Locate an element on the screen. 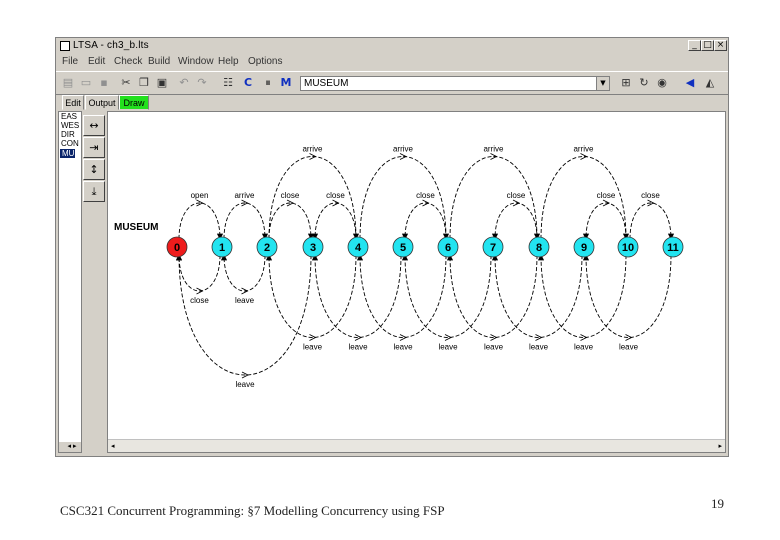 This screenshot has width=780, height=540. menu-build: Build is located at coordinates (159, 62).